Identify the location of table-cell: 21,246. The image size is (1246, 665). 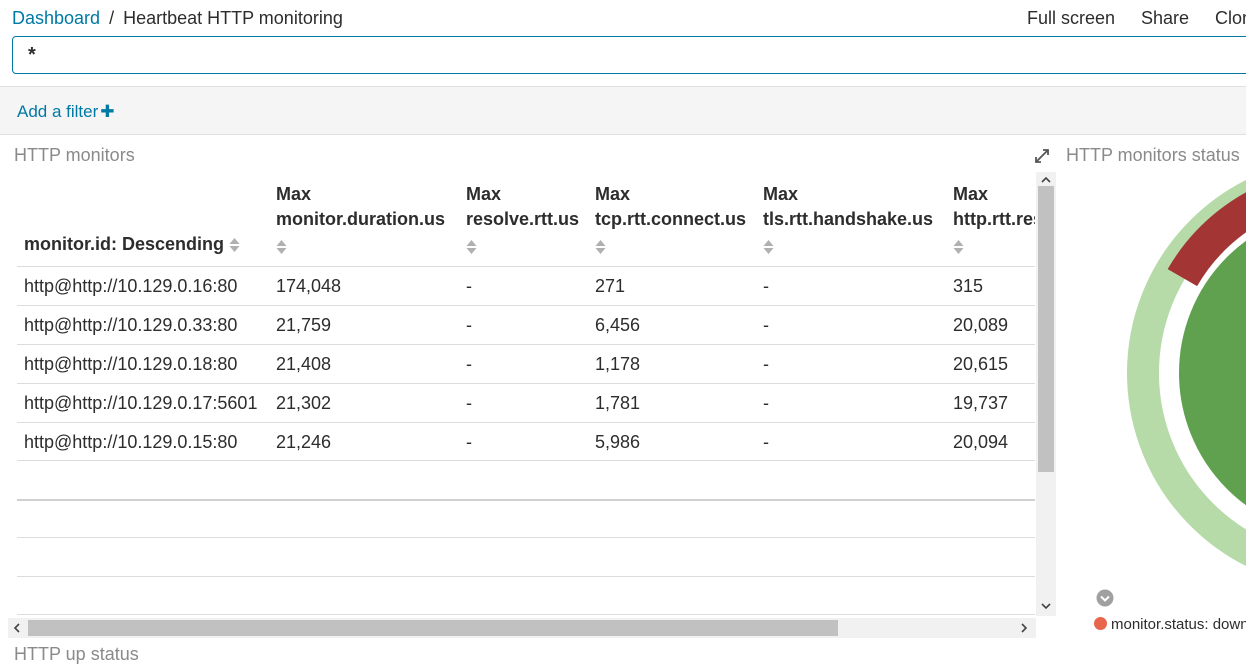
(304, 442).